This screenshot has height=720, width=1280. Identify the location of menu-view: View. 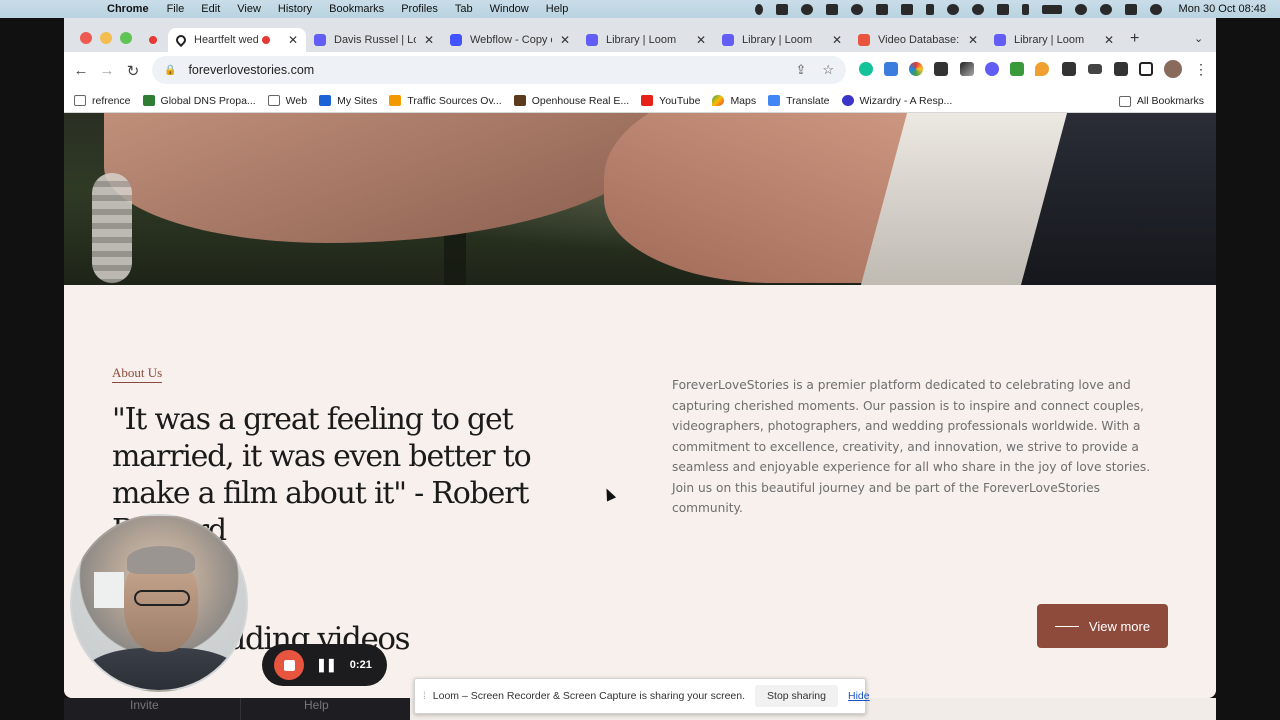
(249, 9).